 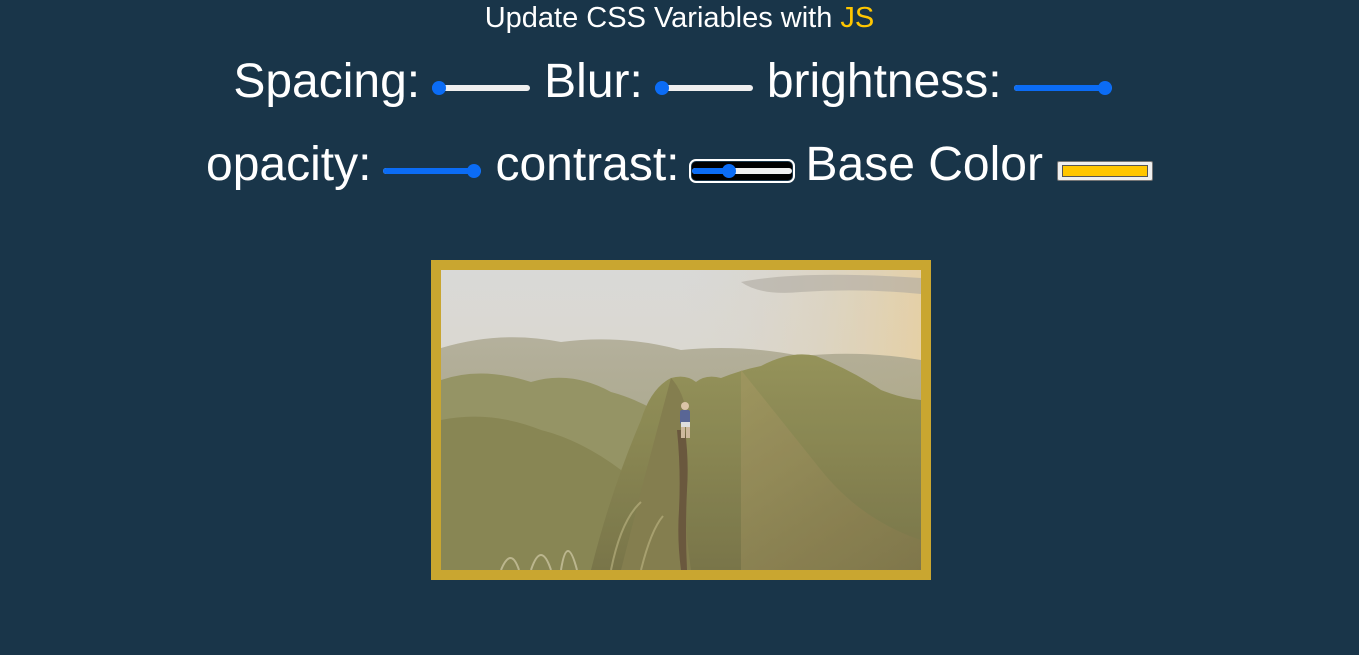 What do you see at coordinates (593, 81) in the screenshot?
I see `blur-label: Blur:` at bounding box center [593, 81].